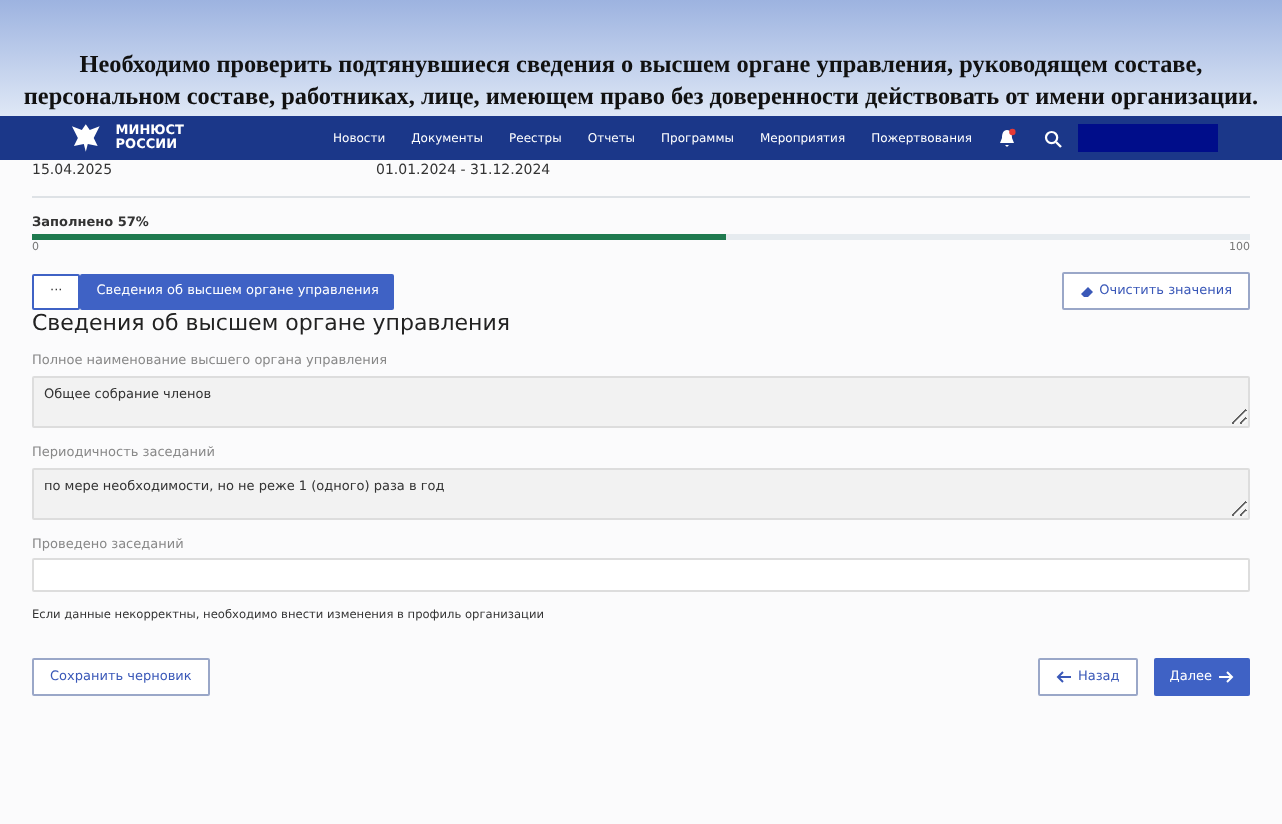 The width and height of the screenshot is (1282, 824). Describe the element at coordinates (1086, 291) in the screenshot. I see `eraser-icon` at that location.